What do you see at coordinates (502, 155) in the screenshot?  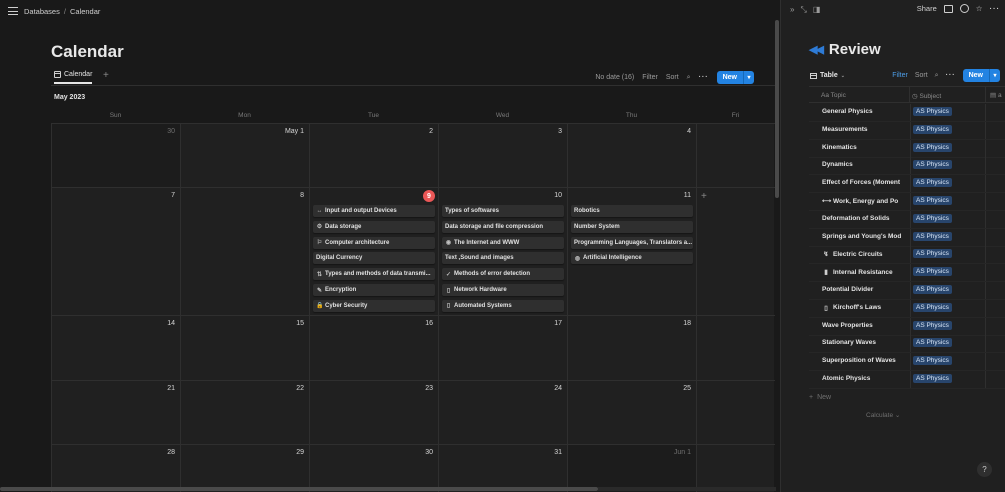 I see `calendar-day-cell: 3` at bounding box center [502, 155].